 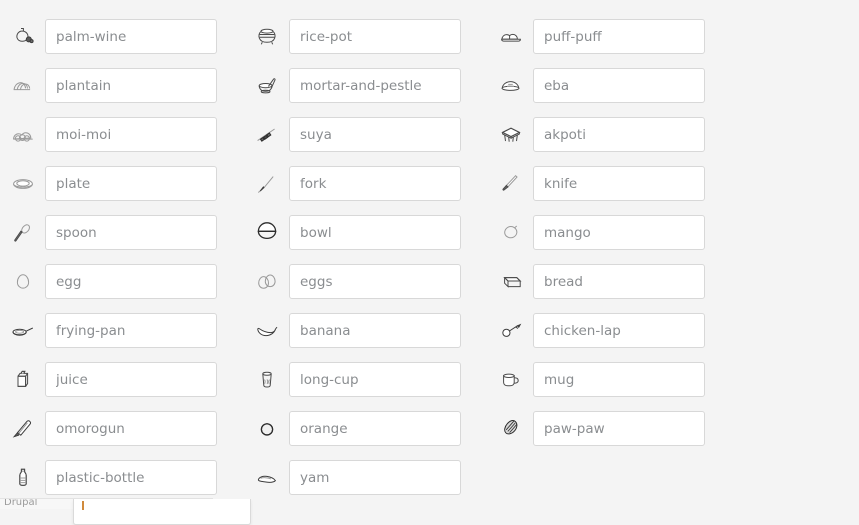 What do you see at coordinates (510, 331) in the screenshot?
I see `chicken-lap-icon` at bounding box center [510, 331].